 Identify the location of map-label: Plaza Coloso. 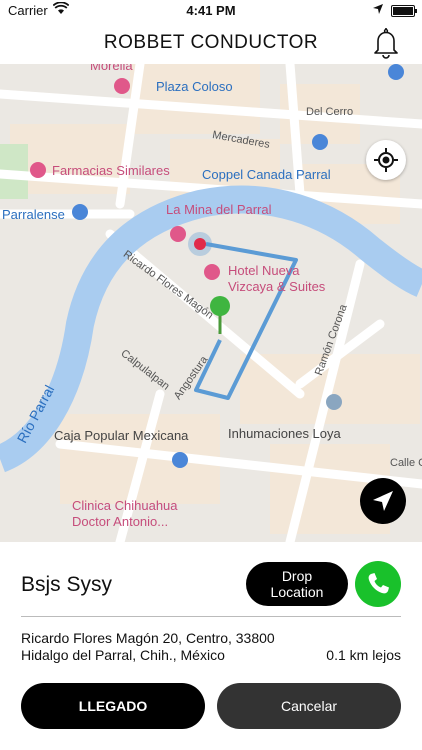
(194, 86).